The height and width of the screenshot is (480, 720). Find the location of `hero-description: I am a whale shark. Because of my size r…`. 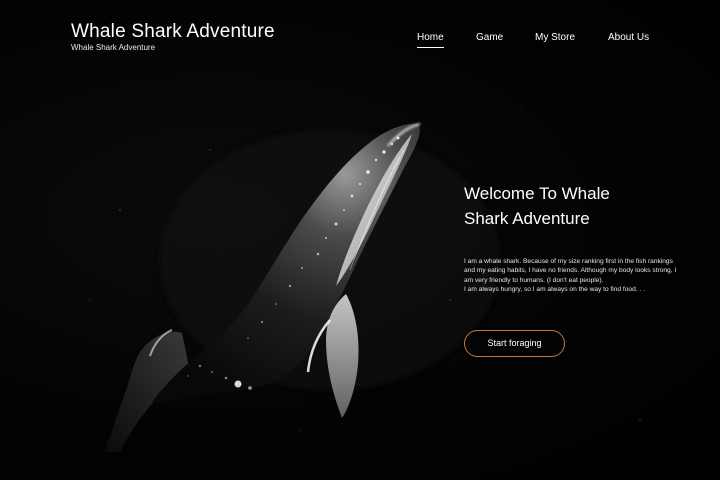

hero-description: I am a whale shark. Because of my size r… is located at coordinates (574, 276).